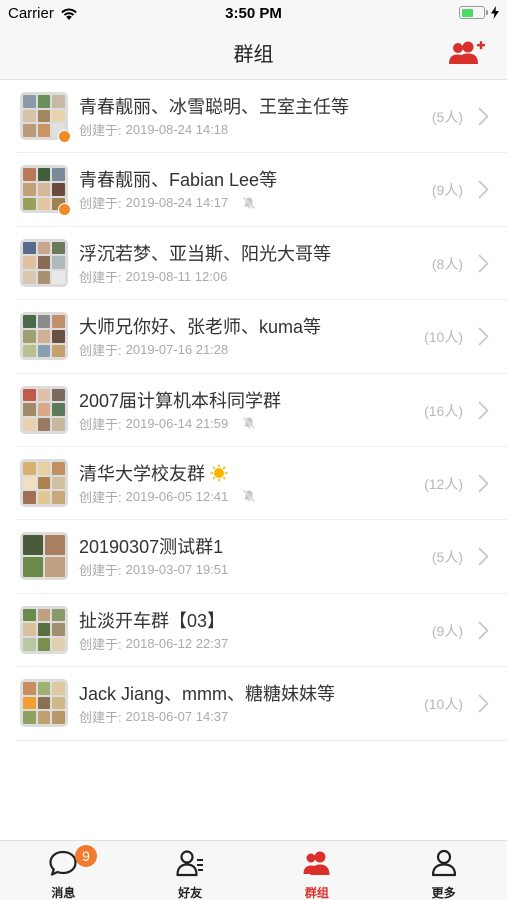 This screenshot has width=507, height=900. I want to click on status-bar: Carrier 3:50 PM, so click(253, 14).